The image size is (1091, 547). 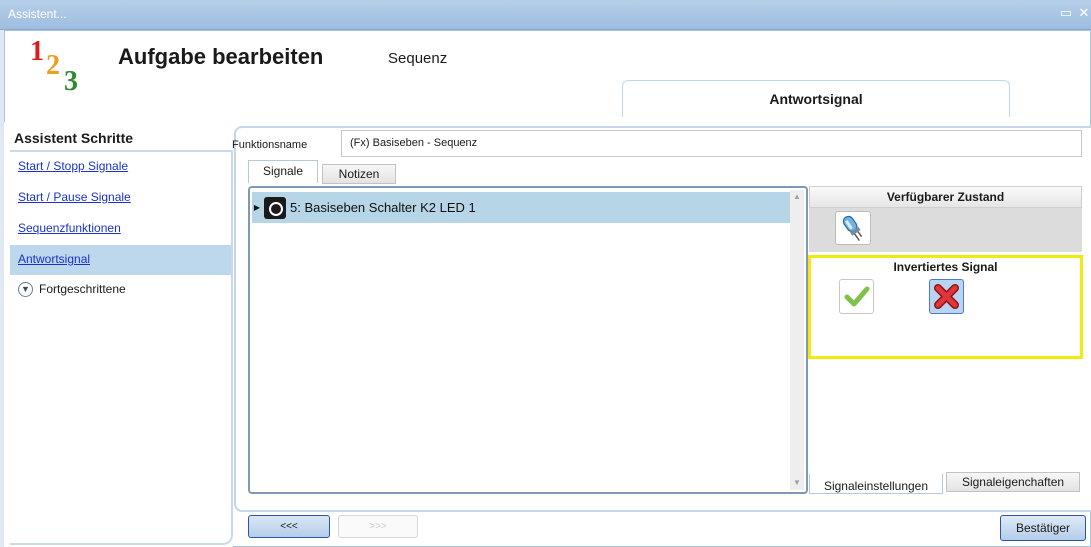 What do you see at coordinates (945, 197) in the screenshot?
I see `available-state-header: Verfügbarer Zustand` at bounding box center [945, 197].